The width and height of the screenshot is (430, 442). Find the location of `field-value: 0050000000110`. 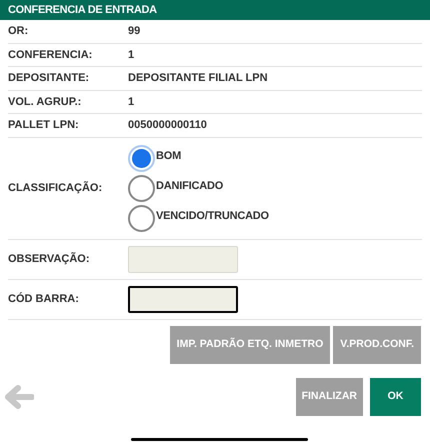

field-value: 0050000000110 is located at coordinates (167, 125).